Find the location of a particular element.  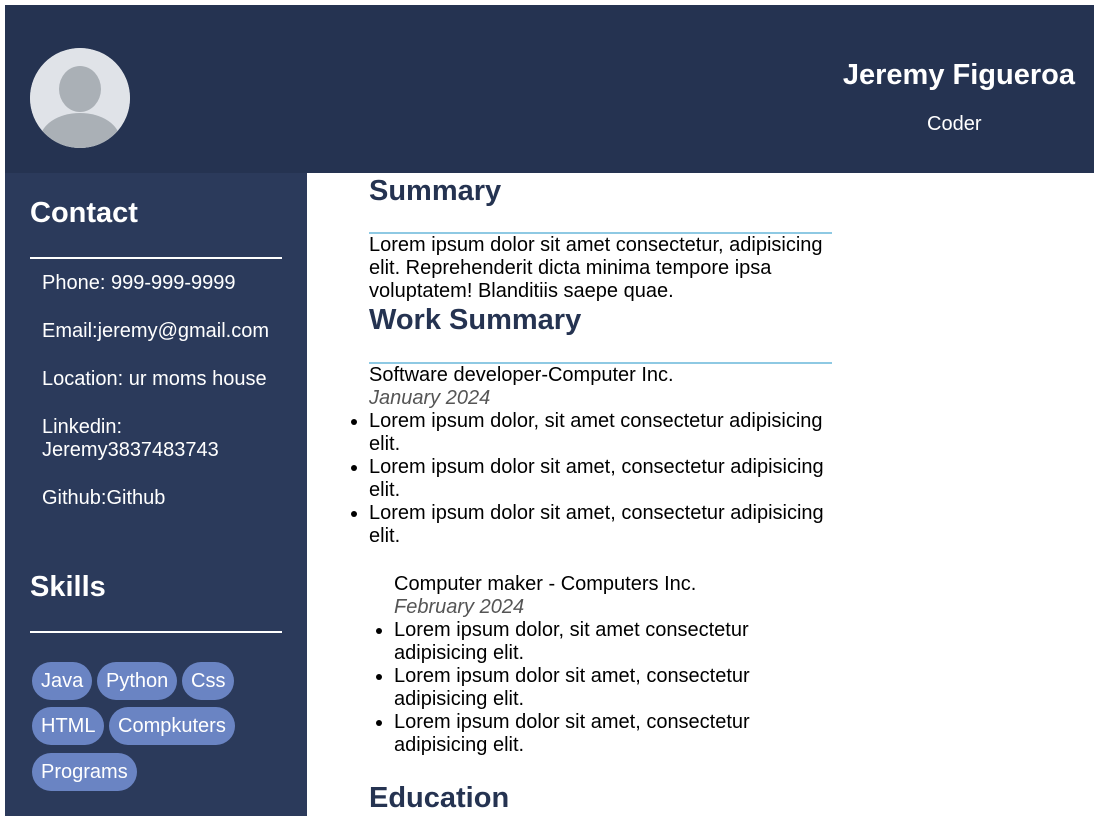

skill-pill-python: Python is located at coordinates (137, 681).